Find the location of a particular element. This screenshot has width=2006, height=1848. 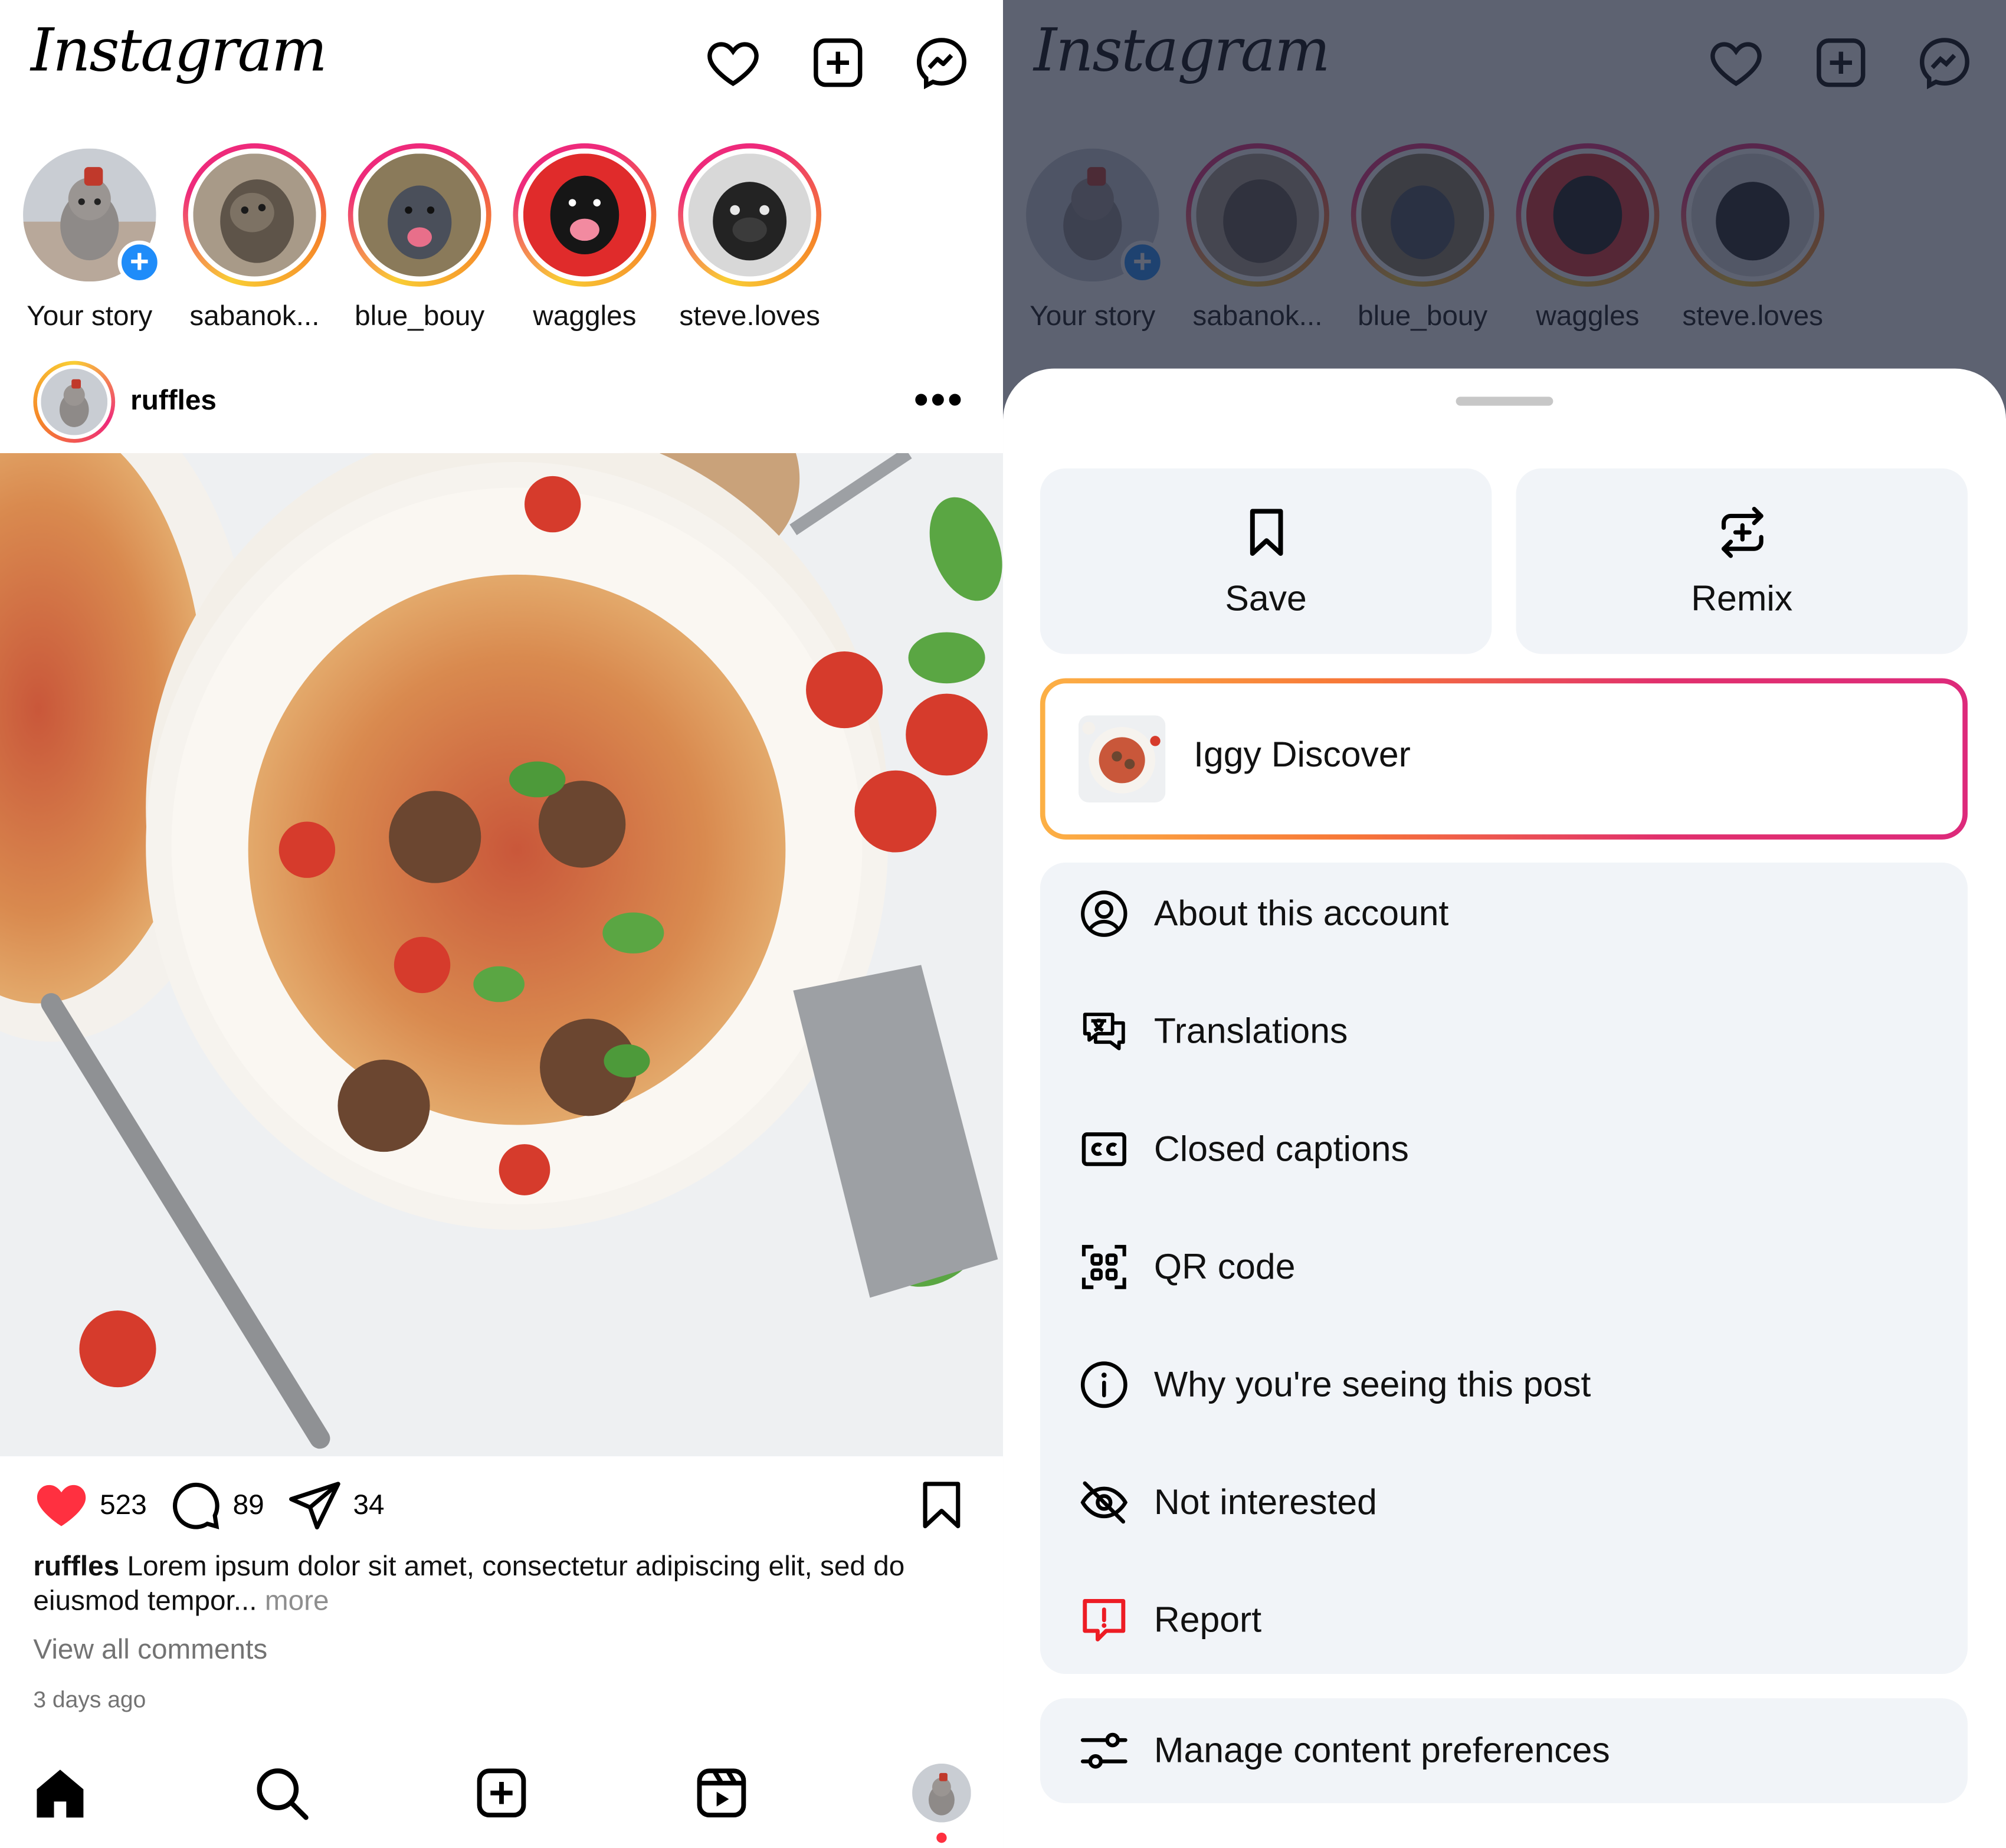

reels-icon is located at coordinates (721, 1793).